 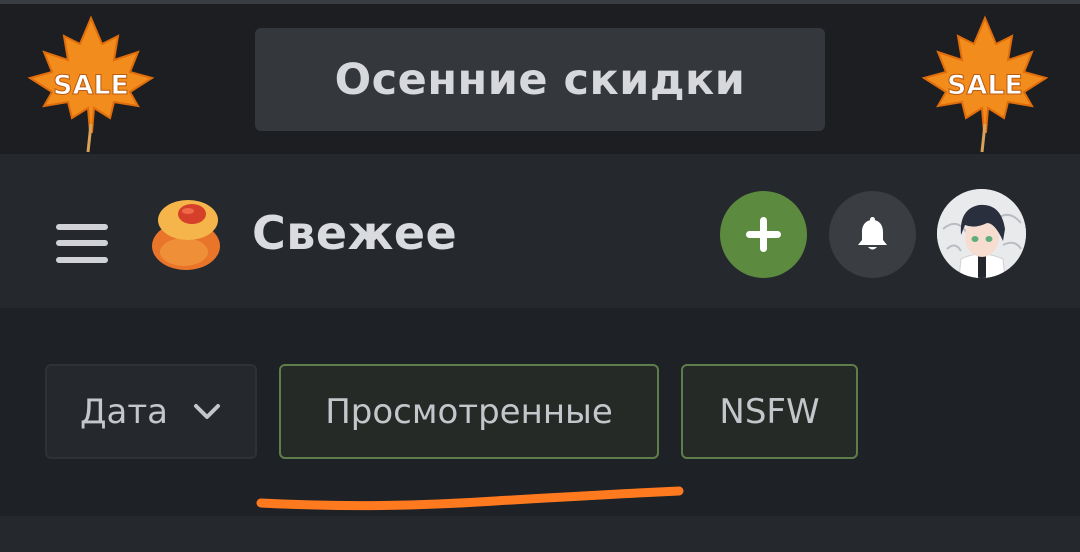 I want to click on orange-underline-annotation, so click(x=470, y=498).